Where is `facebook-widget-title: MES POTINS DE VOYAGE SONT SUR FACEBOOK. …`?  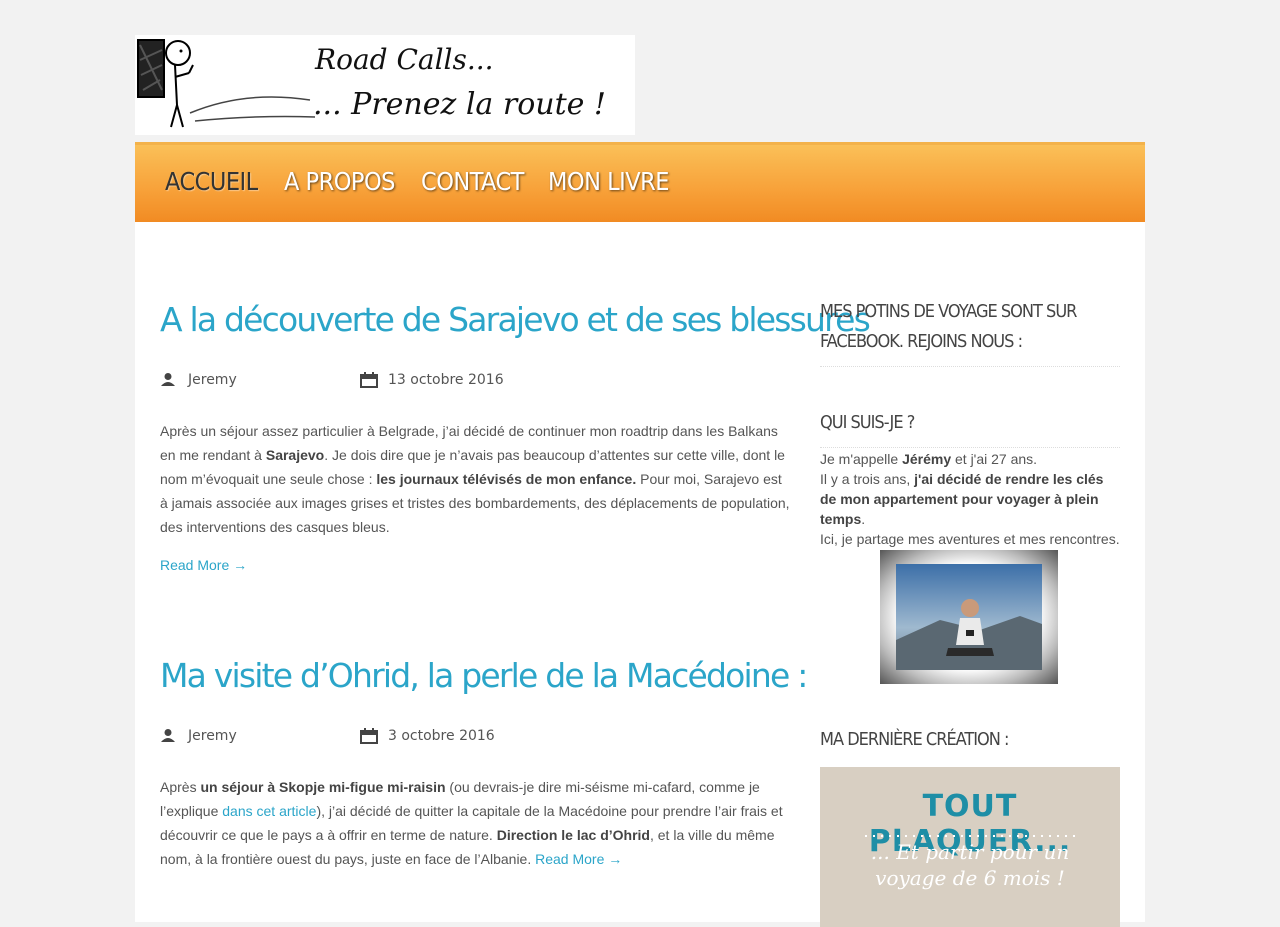
facebook-widget-title: MES POTINS DE VOYAGE SONT SUR FACEBOOK. … is located at coordinates (948, 326).